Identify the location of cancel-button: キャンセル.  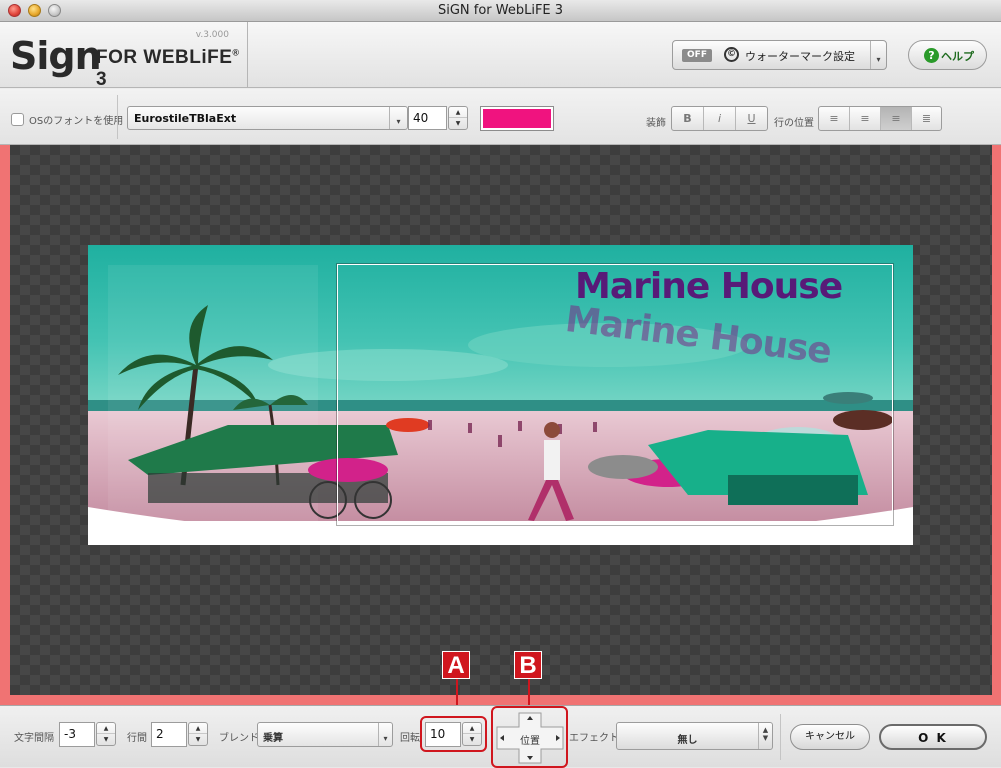
(830, 737).